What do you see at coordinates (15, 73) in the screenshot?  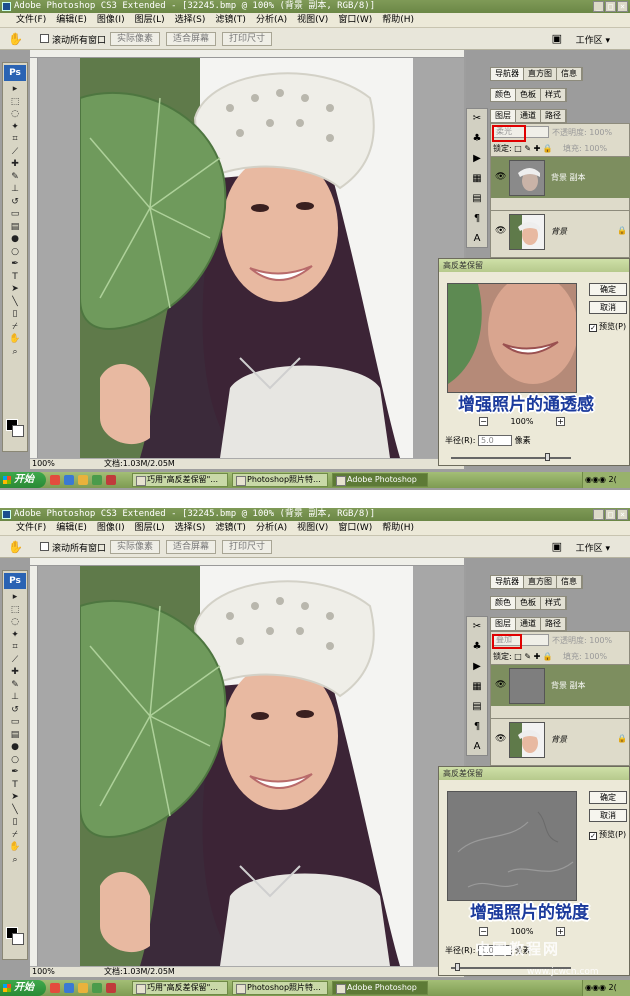 I see `photoshop-logo: Ps` at bounding box center [15, 73].